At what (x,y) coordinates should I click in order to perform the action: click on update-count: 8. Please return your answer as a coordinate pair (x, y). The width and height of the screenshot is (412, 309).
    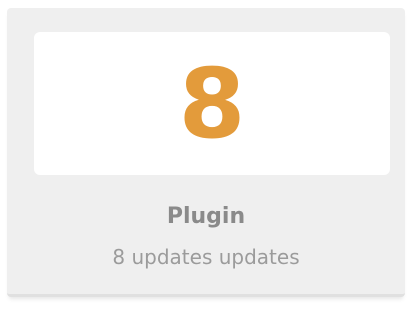
    Looking at the image, I should click on (212, 103).